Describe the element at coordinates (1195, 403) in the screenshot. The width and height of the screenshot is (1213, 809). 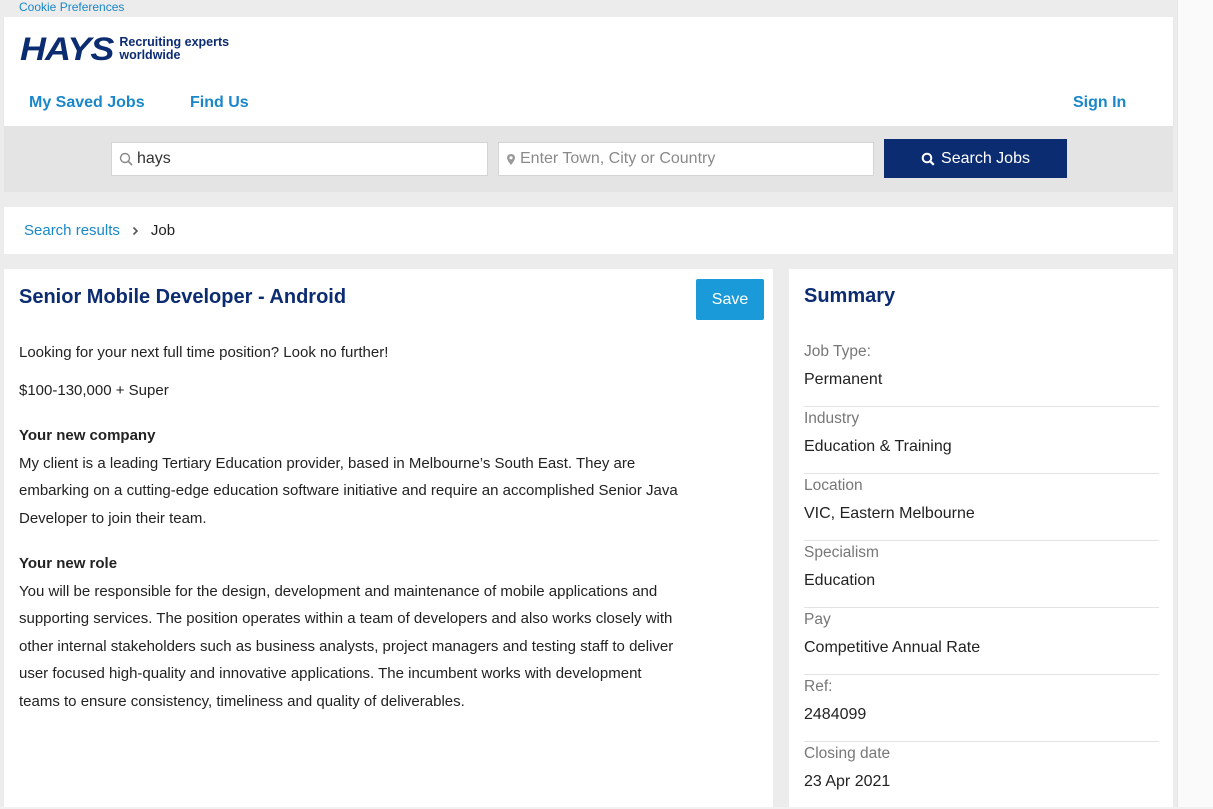
I see `scrollbar` at that location.